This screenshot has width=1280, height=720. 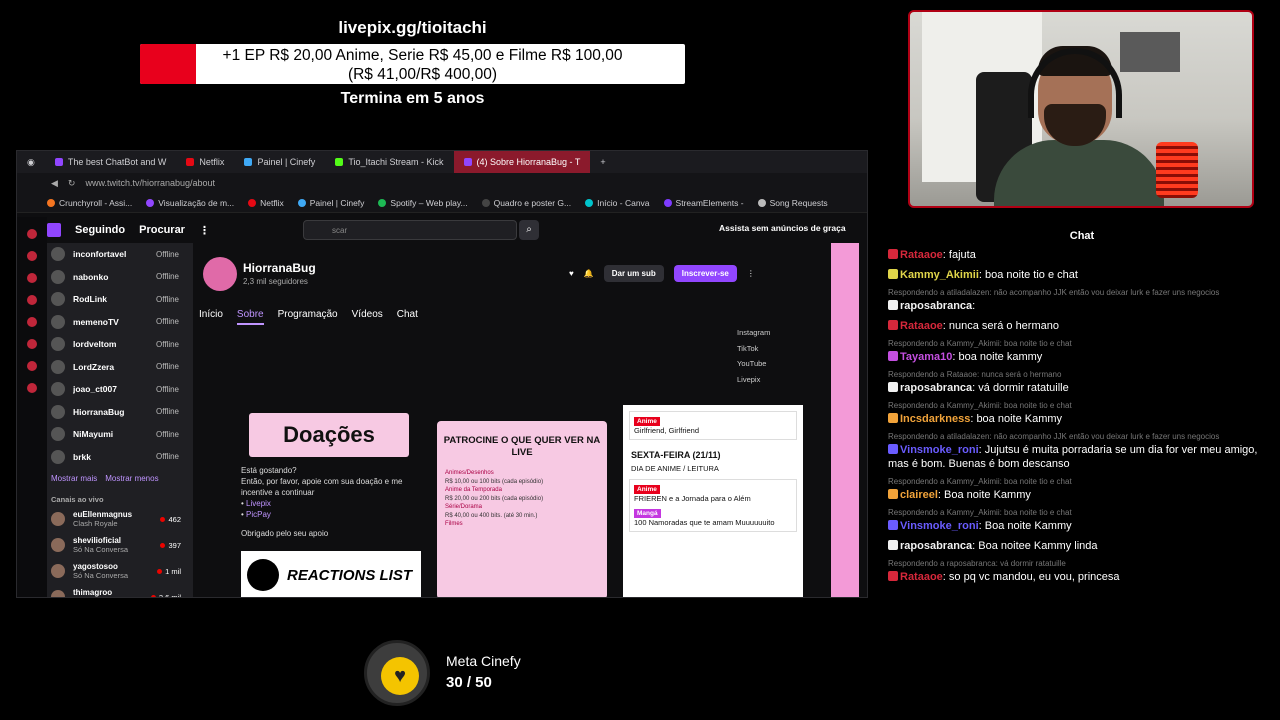 I want to click on donations-panel: Doações, so click(x=329, y=435).